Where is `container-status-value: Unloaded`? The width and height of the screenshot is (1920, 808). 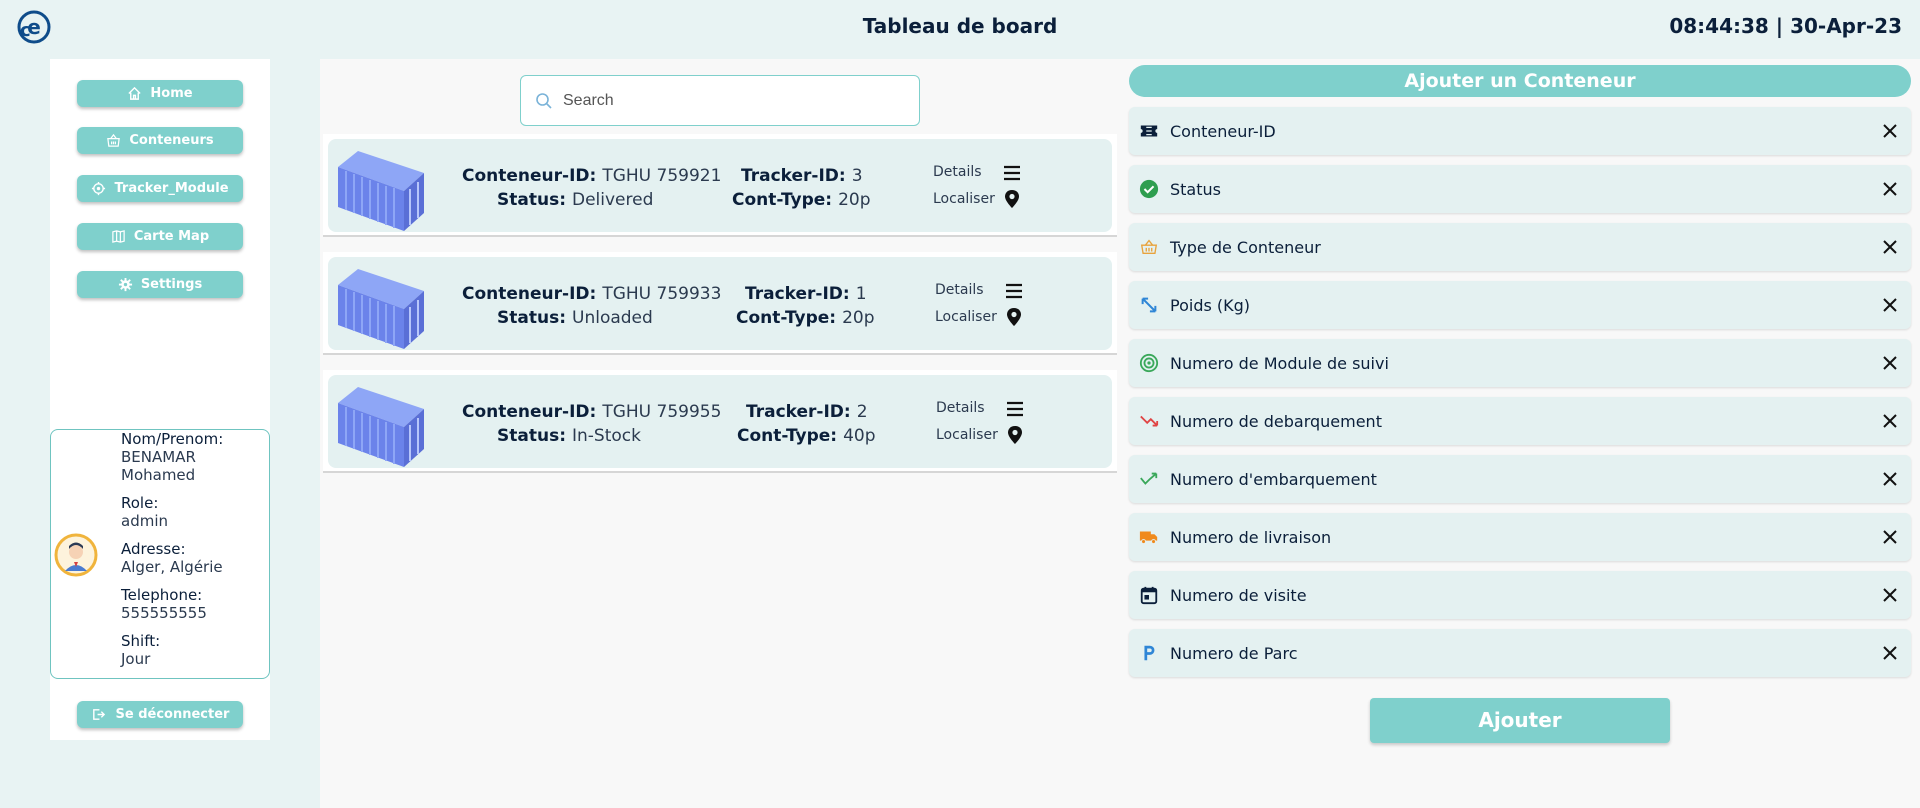 container-status-value: Unloaded is located at coordinates (612, 318).